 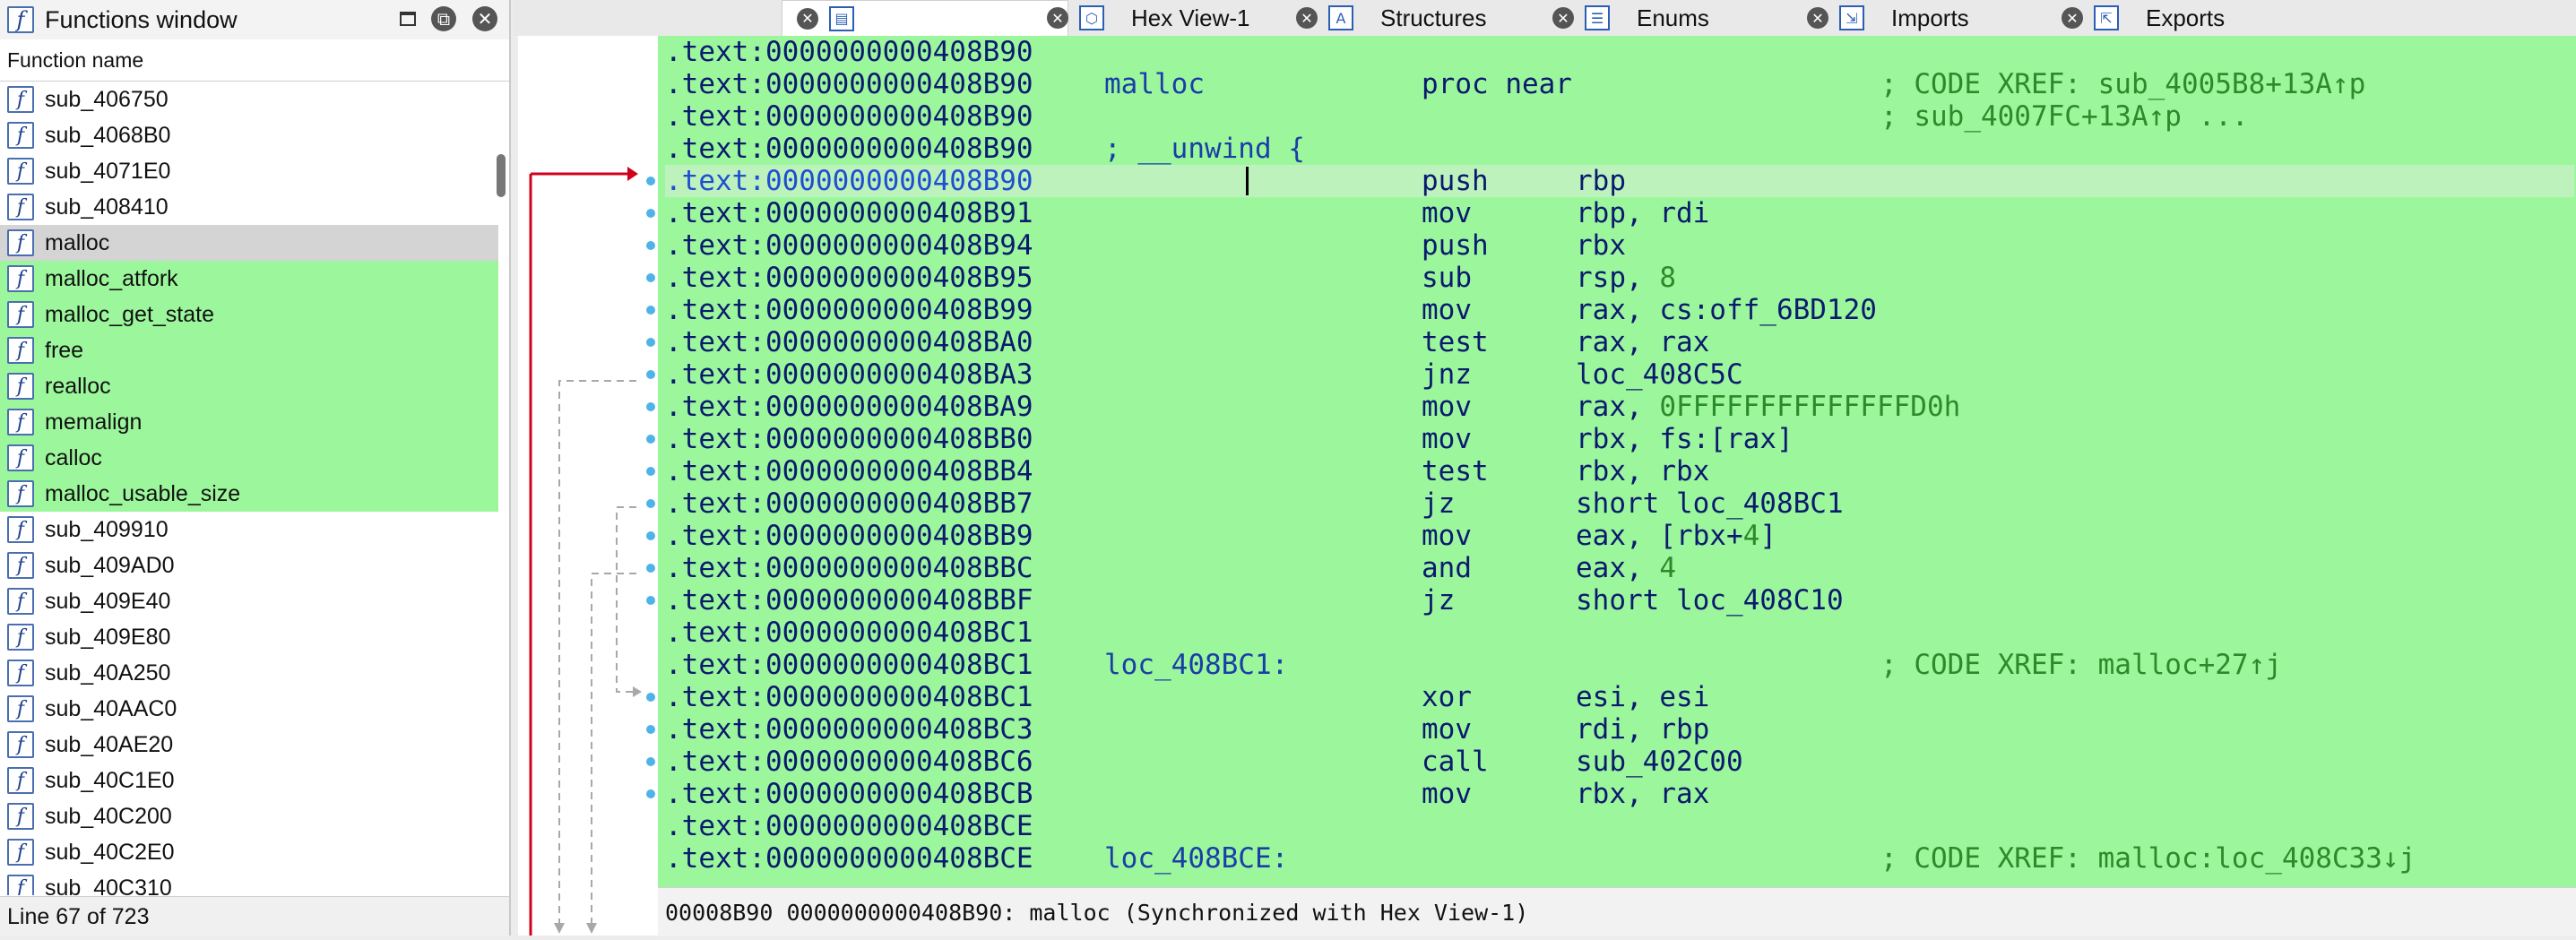 I want to click on disasm-line: .text:0000000000408B90 push rbp, so click(x=1619, y=181).